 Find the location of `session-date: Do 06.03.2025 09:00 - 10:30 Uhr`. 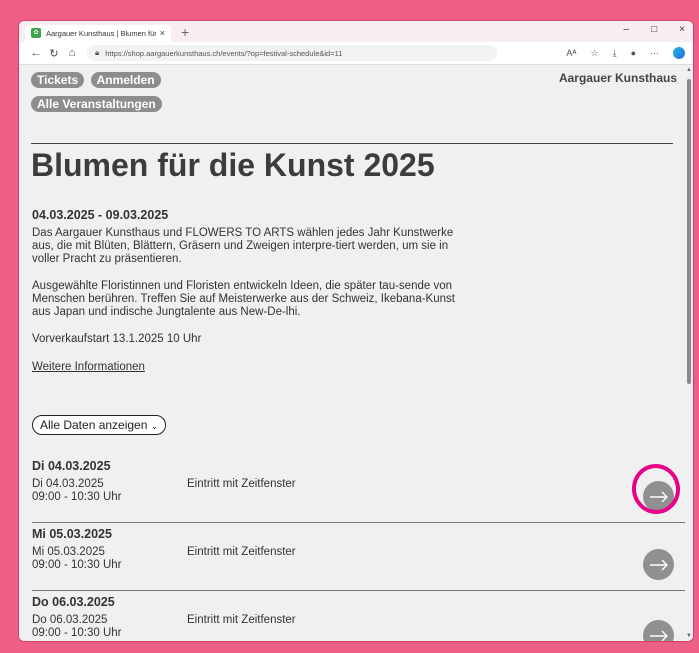

session-date: Do 06.03.2025 09:00 - 10:30 Uhr is located at coordinates (77, 627).